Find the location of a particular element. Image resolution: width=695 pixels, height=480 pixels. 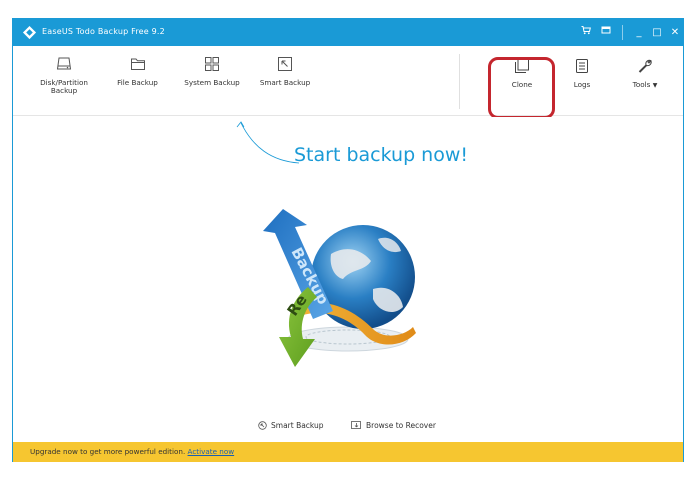

toolbar-separator is located at coordinates (459, 81).